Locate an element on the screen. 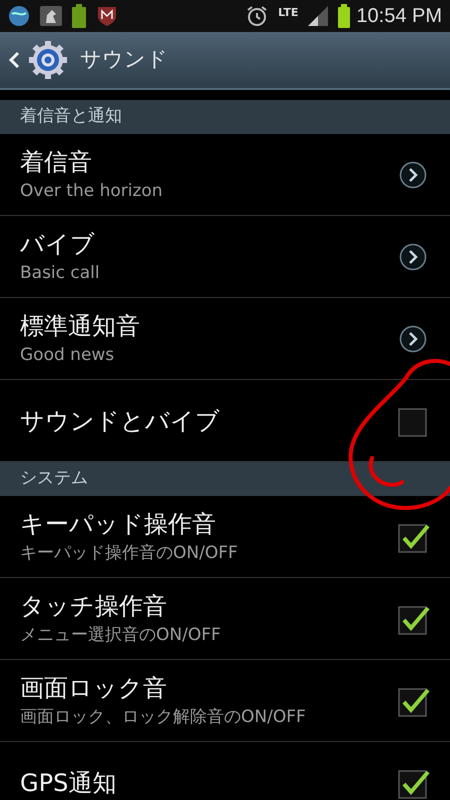  screen-title: サウンド is located at coordinates (124, 60).